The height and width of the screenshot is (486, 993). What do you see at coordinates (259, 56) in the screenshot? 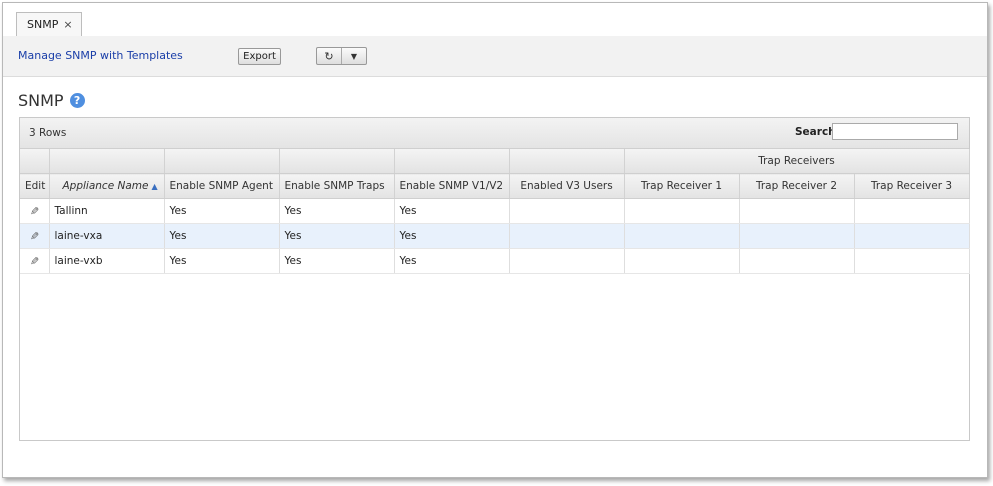
I see `export-button: Export` at bounding box center [259, 56].